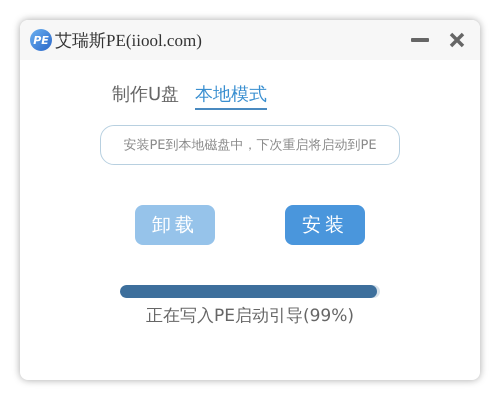 This screenshot has width=500, height=400. Describe the element at coordinates (231, 96) in the screenshot. I see `tab: 本地模式` at that location.